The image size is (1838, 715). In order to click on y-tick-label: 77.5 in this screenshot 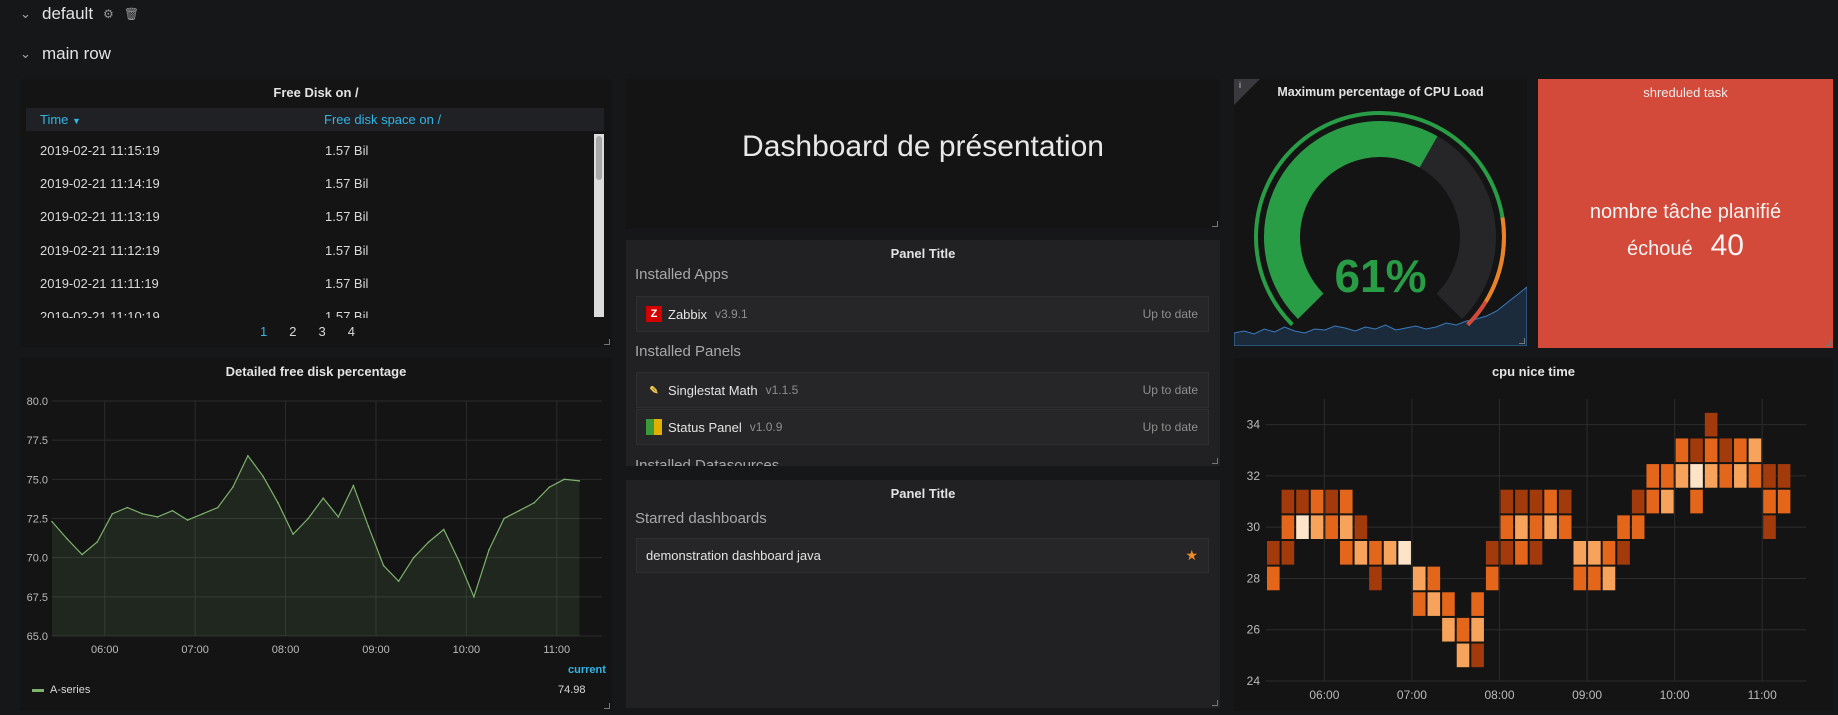, I will do `click(37, 441)`.